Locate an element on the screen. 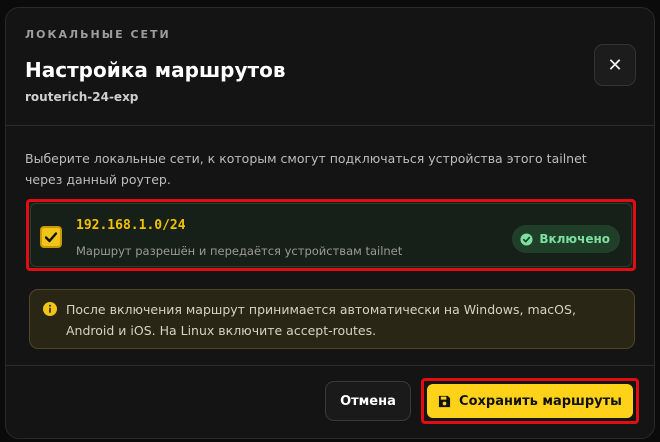  check-icon is located at coordinates (51, 237).